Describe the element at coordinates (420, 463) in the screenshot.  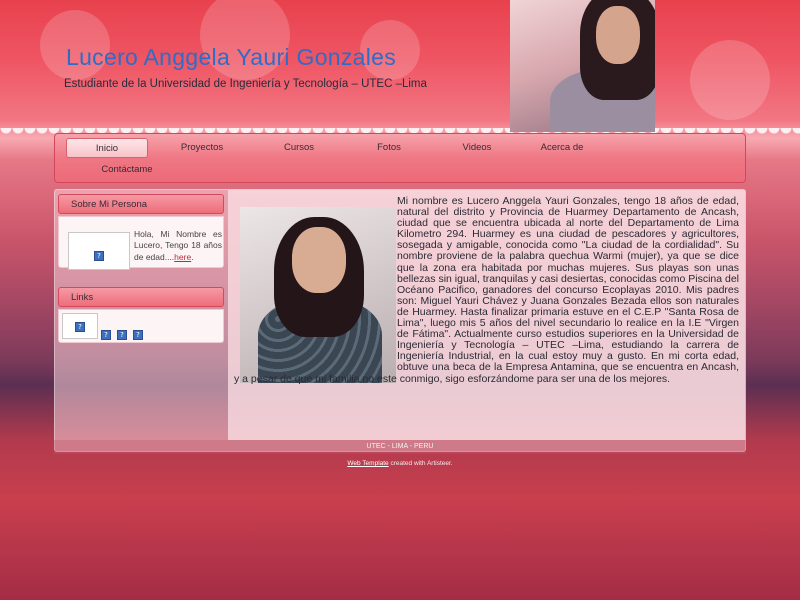
I see `credit-text: created with Artisteer.` at that location.